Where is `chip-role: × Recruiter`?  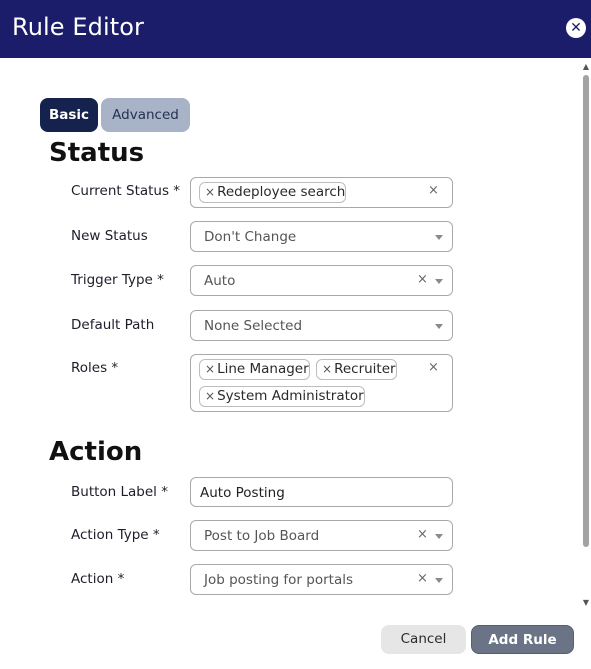 chip-role: × Recruiter is located at coordinates (356, 369).